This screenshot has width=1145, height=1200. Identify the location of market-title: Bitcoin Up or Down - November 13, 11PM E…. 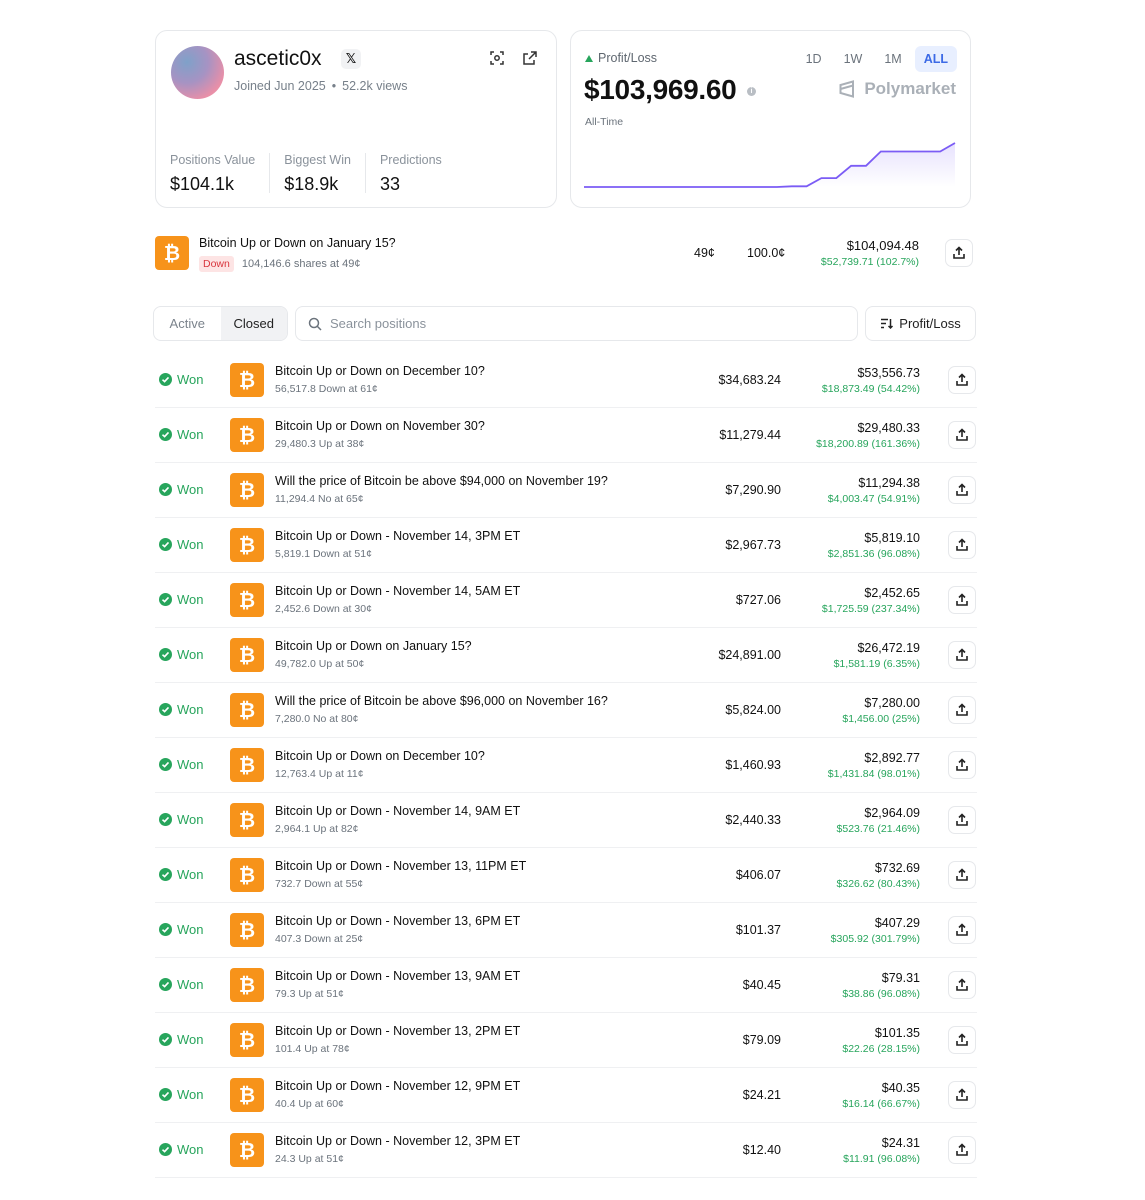
(400, 866).